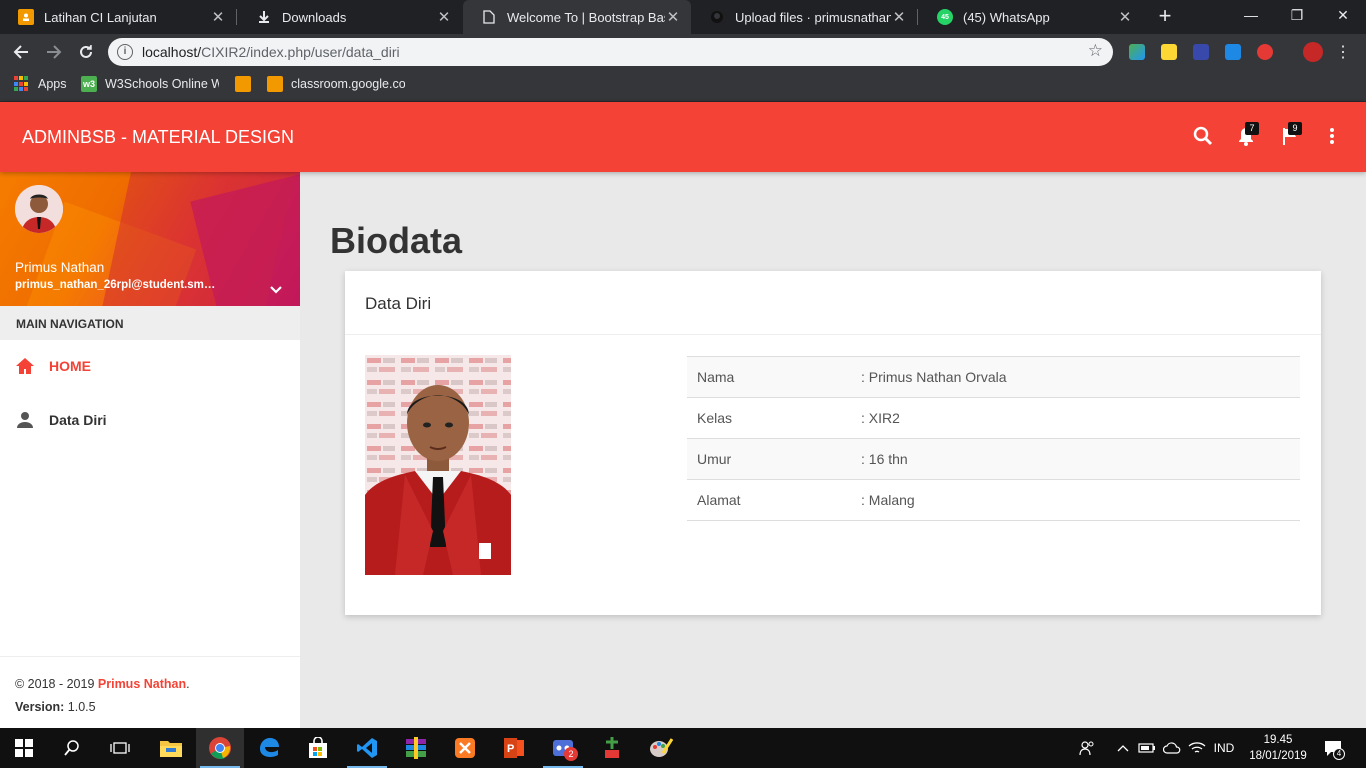  I want to click on game-icon: 2, so click(563, 748).